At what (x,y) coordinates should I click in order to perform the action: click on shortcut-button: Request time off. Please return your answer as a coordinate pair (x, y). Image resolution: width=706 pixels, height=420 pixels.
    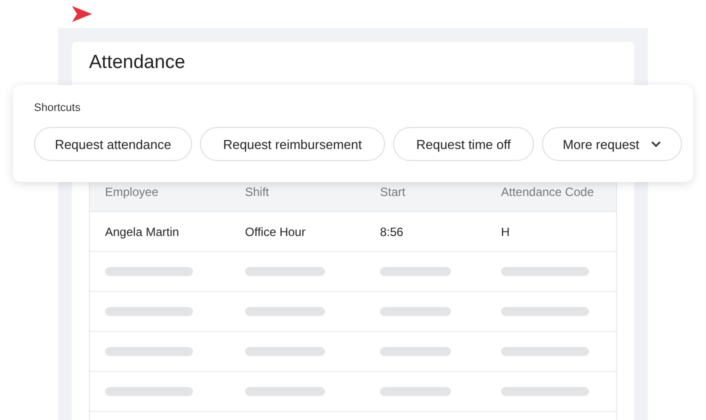
    Looking at the image, I should click on (463, 144).